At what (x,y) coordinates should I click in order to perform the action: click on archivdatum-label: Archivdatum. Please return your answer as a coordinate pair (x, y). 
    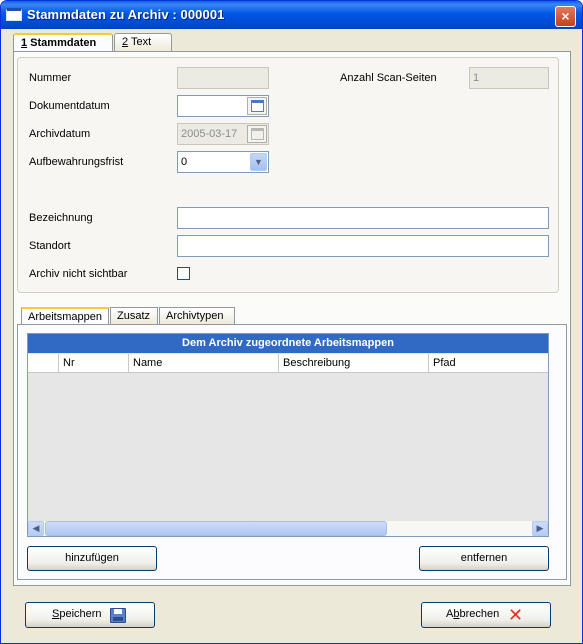
    Looking at the image, I should click on (60, 134).